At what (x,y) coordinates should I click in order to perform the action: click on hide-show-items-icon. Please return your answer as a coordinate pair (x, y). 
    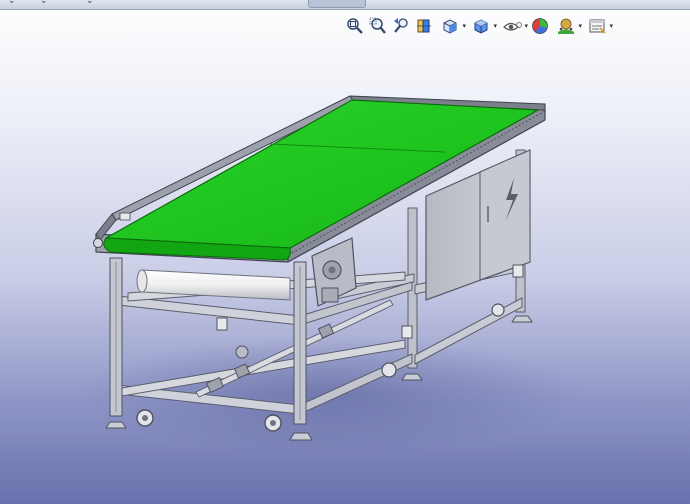
    Looking at the image, I should click on (512, 26).